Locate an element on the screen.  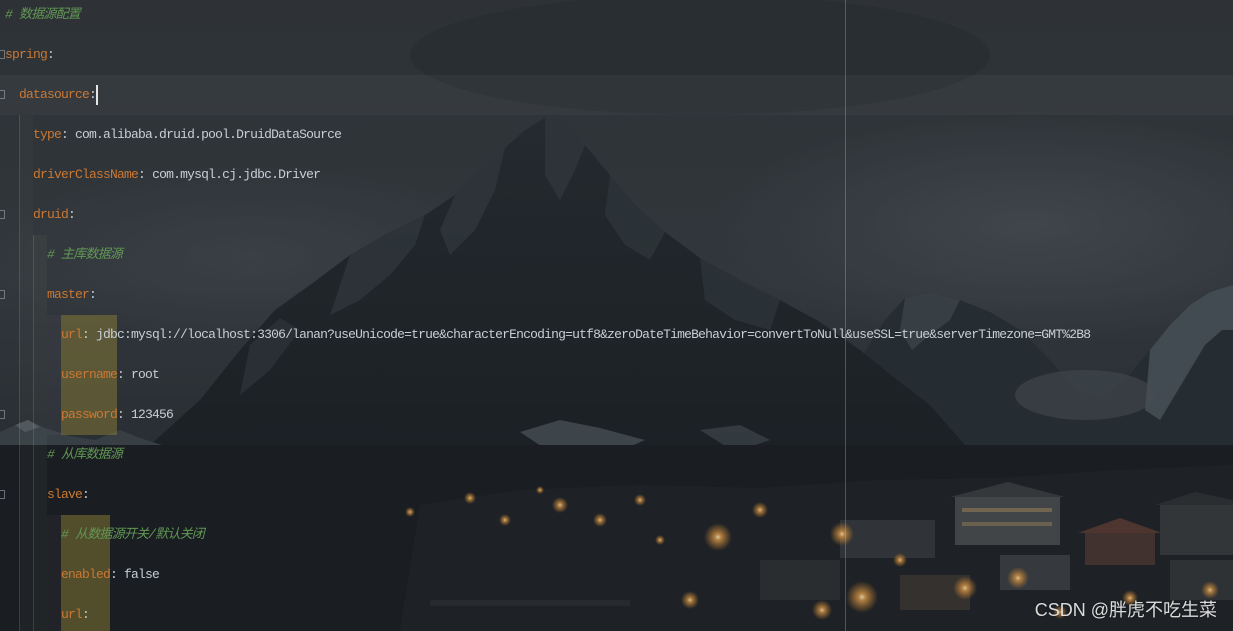
yaml-value: 123456 is located at coordinates (152, 414).